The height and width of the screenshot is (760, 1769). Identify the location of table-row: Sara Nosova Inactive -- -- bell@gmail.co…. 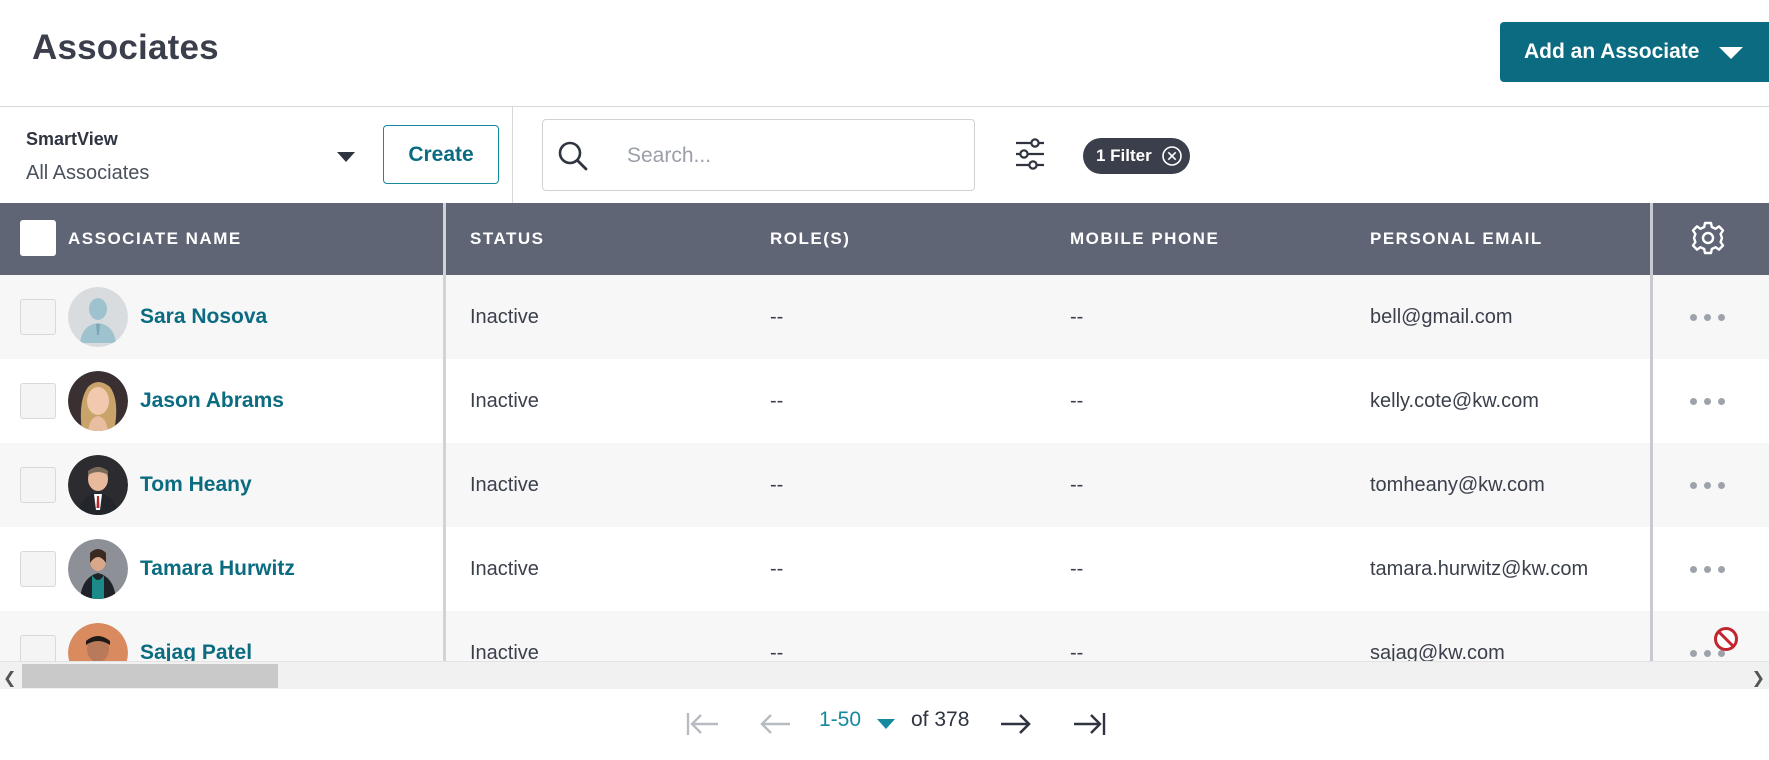
(884, 317).